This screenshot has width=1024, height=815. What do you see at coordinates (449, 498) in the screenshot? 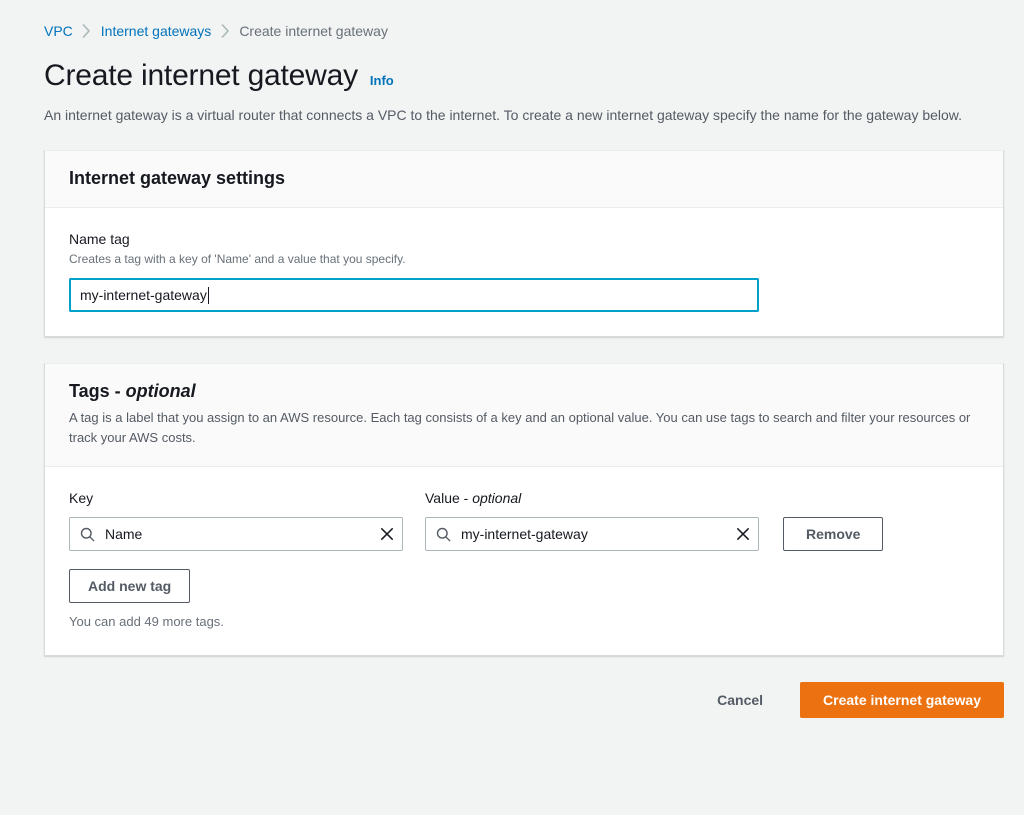
I see `value-label-main: Value -` at bounding box center [449, 498].